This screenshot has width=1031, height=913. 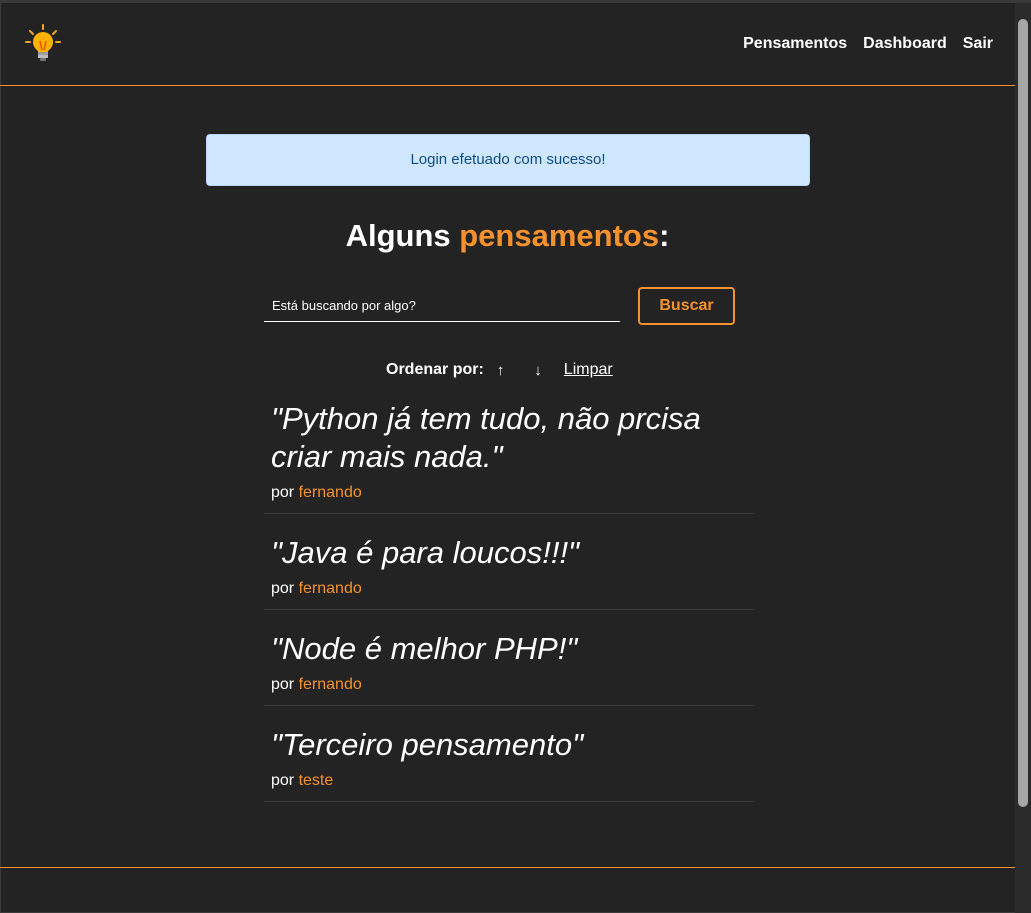 What do you see at coordinates (795, 44) in the screenshot?
I see `nav-link-pensamentos: Pensamentos` at bounding box center [795, 44].